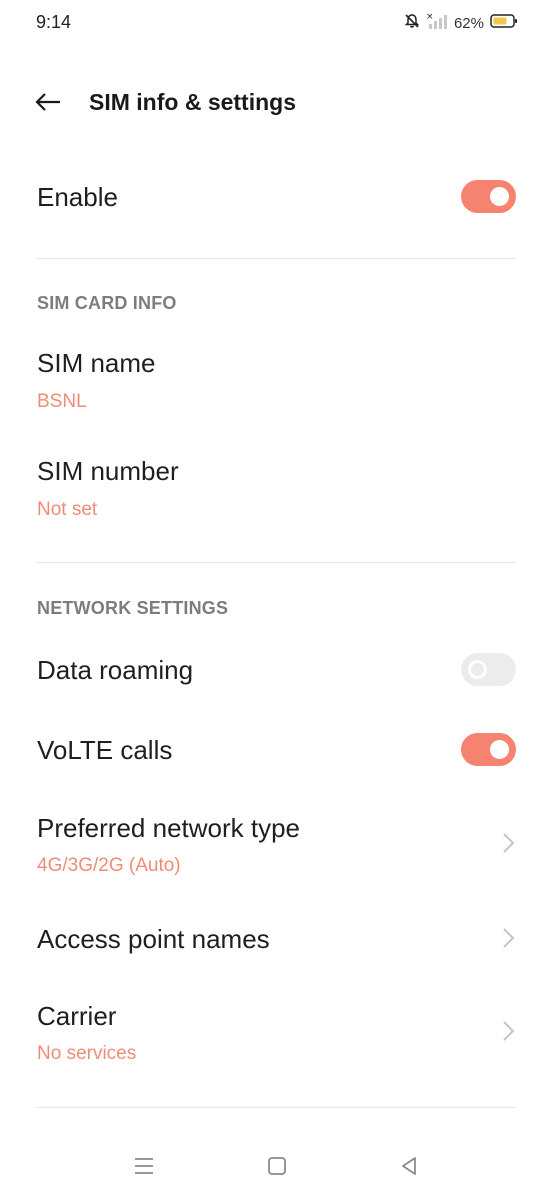 This screenshot has width=554, height=1200. Describe the element at coordinates (77, 197) in the screenshot. I see `enable-label: Enable` at that location.